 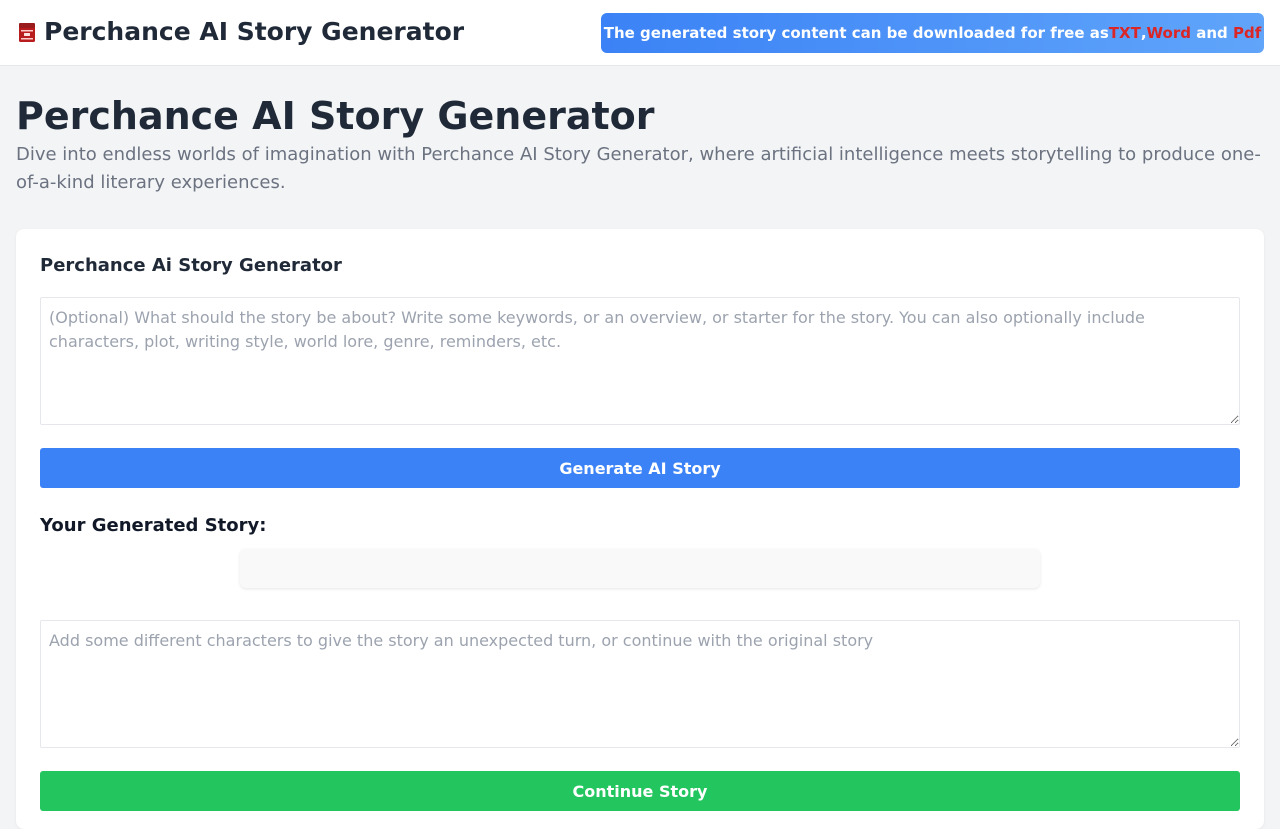 I want to click on story-prompt-input, so click(x=640, y=361).